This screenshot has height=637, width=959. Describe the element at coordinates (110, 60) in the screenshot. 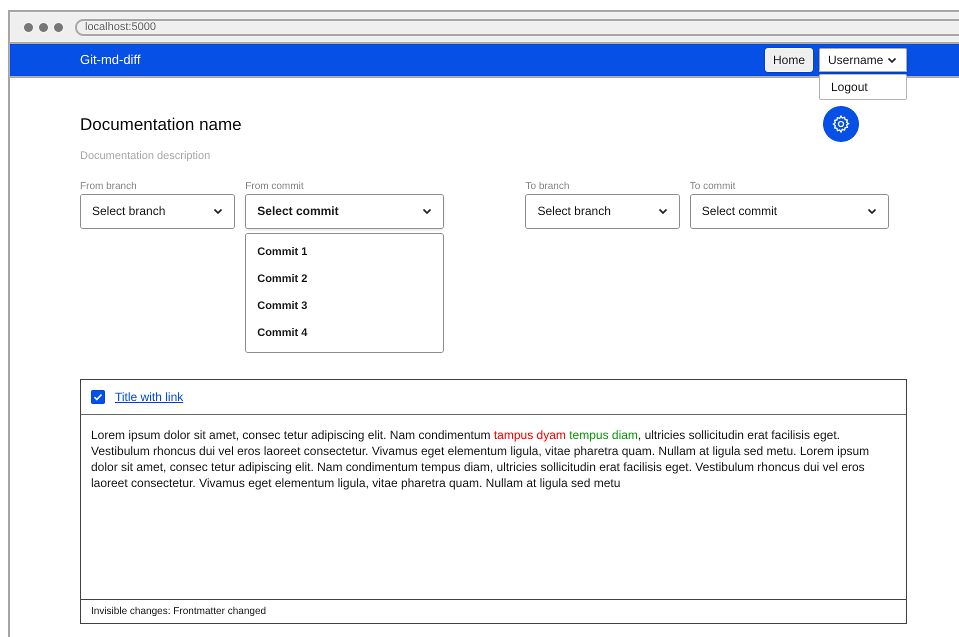

I see `brand-title: Git-md-diff` at that location.